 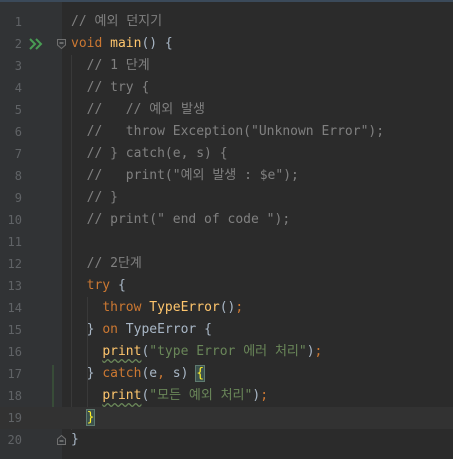 I want to click on line-number: 3, so click(x=11, y=66).